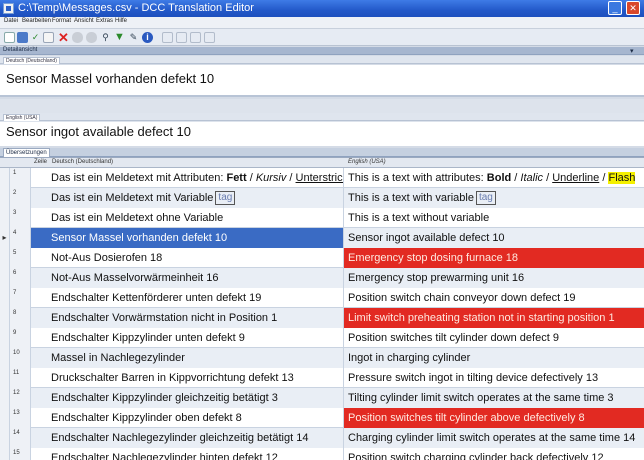 This screenshot has width=644, height=460. Describe the element at coordinates (494, 238) in the screenshot. I see `target-cell: Sensor ingot available defect 10` at that location.